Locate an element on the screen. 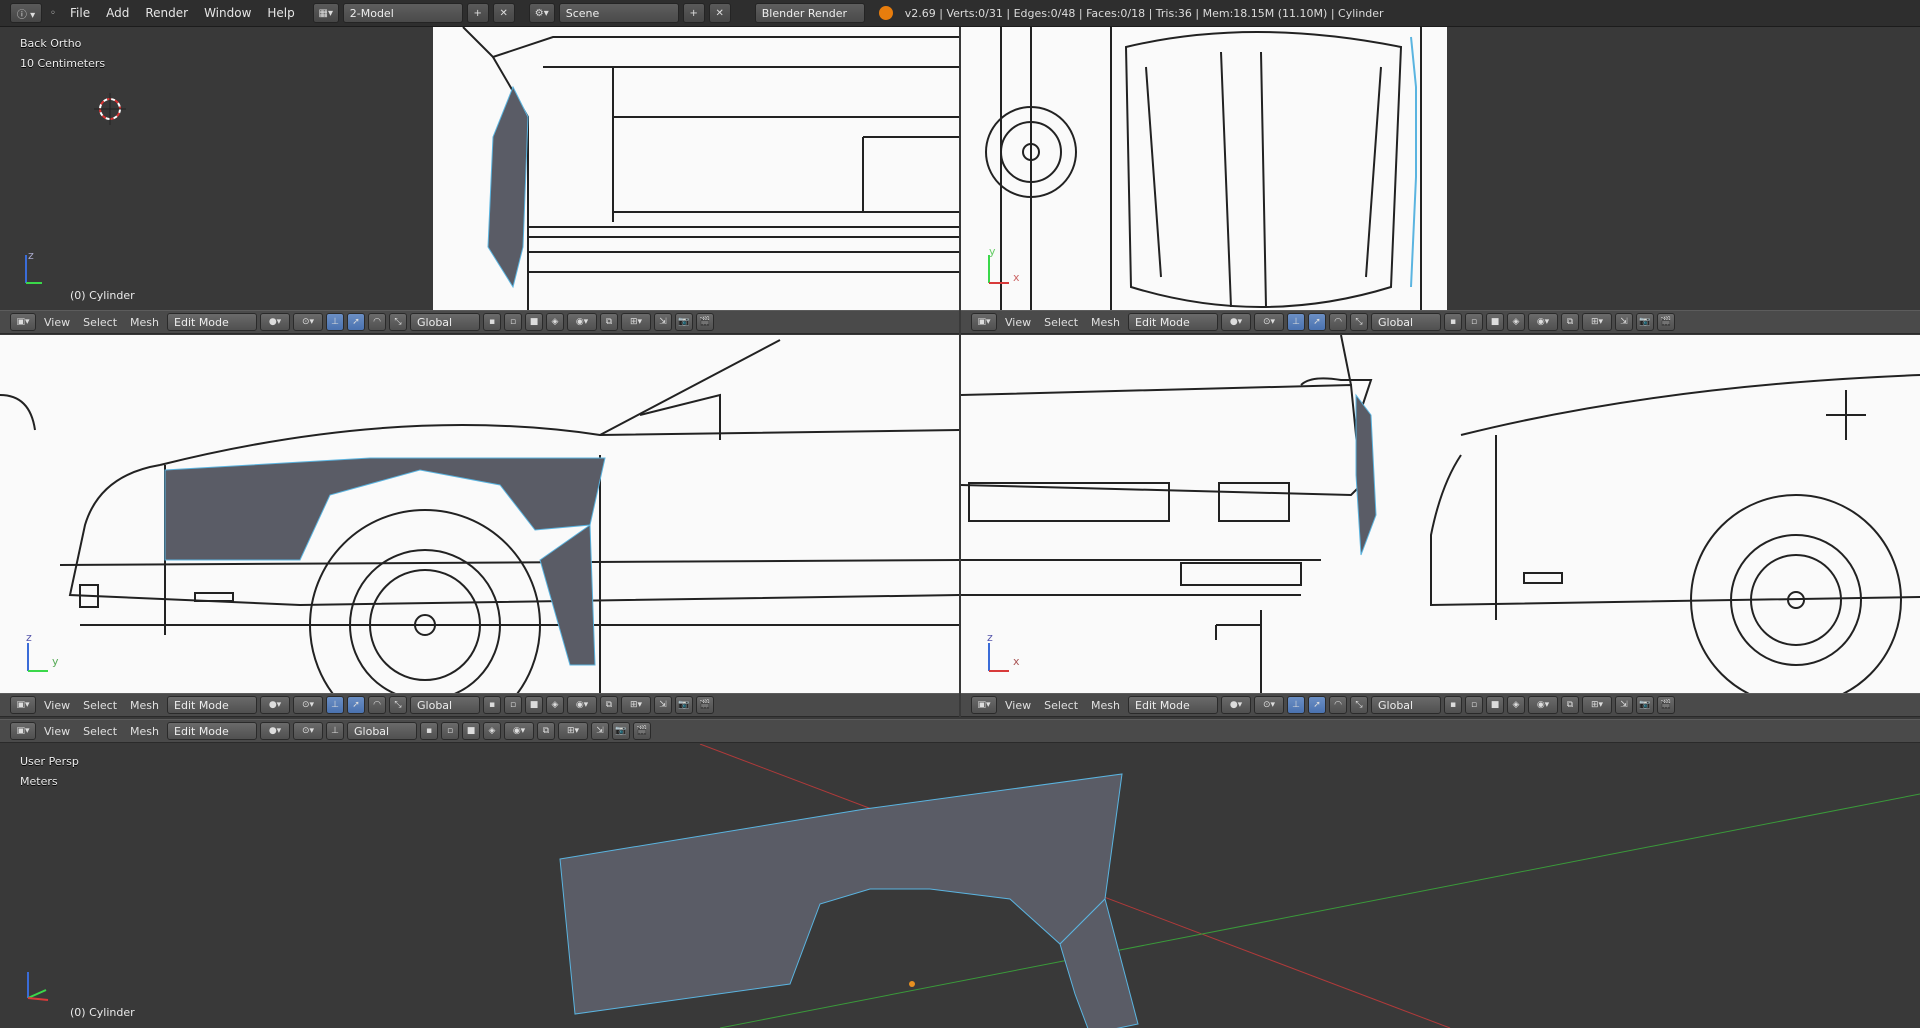 Image resolution: width=1920 pixels, height=1028 pixels. menu-add: Add is located at coordinates (117, 13).